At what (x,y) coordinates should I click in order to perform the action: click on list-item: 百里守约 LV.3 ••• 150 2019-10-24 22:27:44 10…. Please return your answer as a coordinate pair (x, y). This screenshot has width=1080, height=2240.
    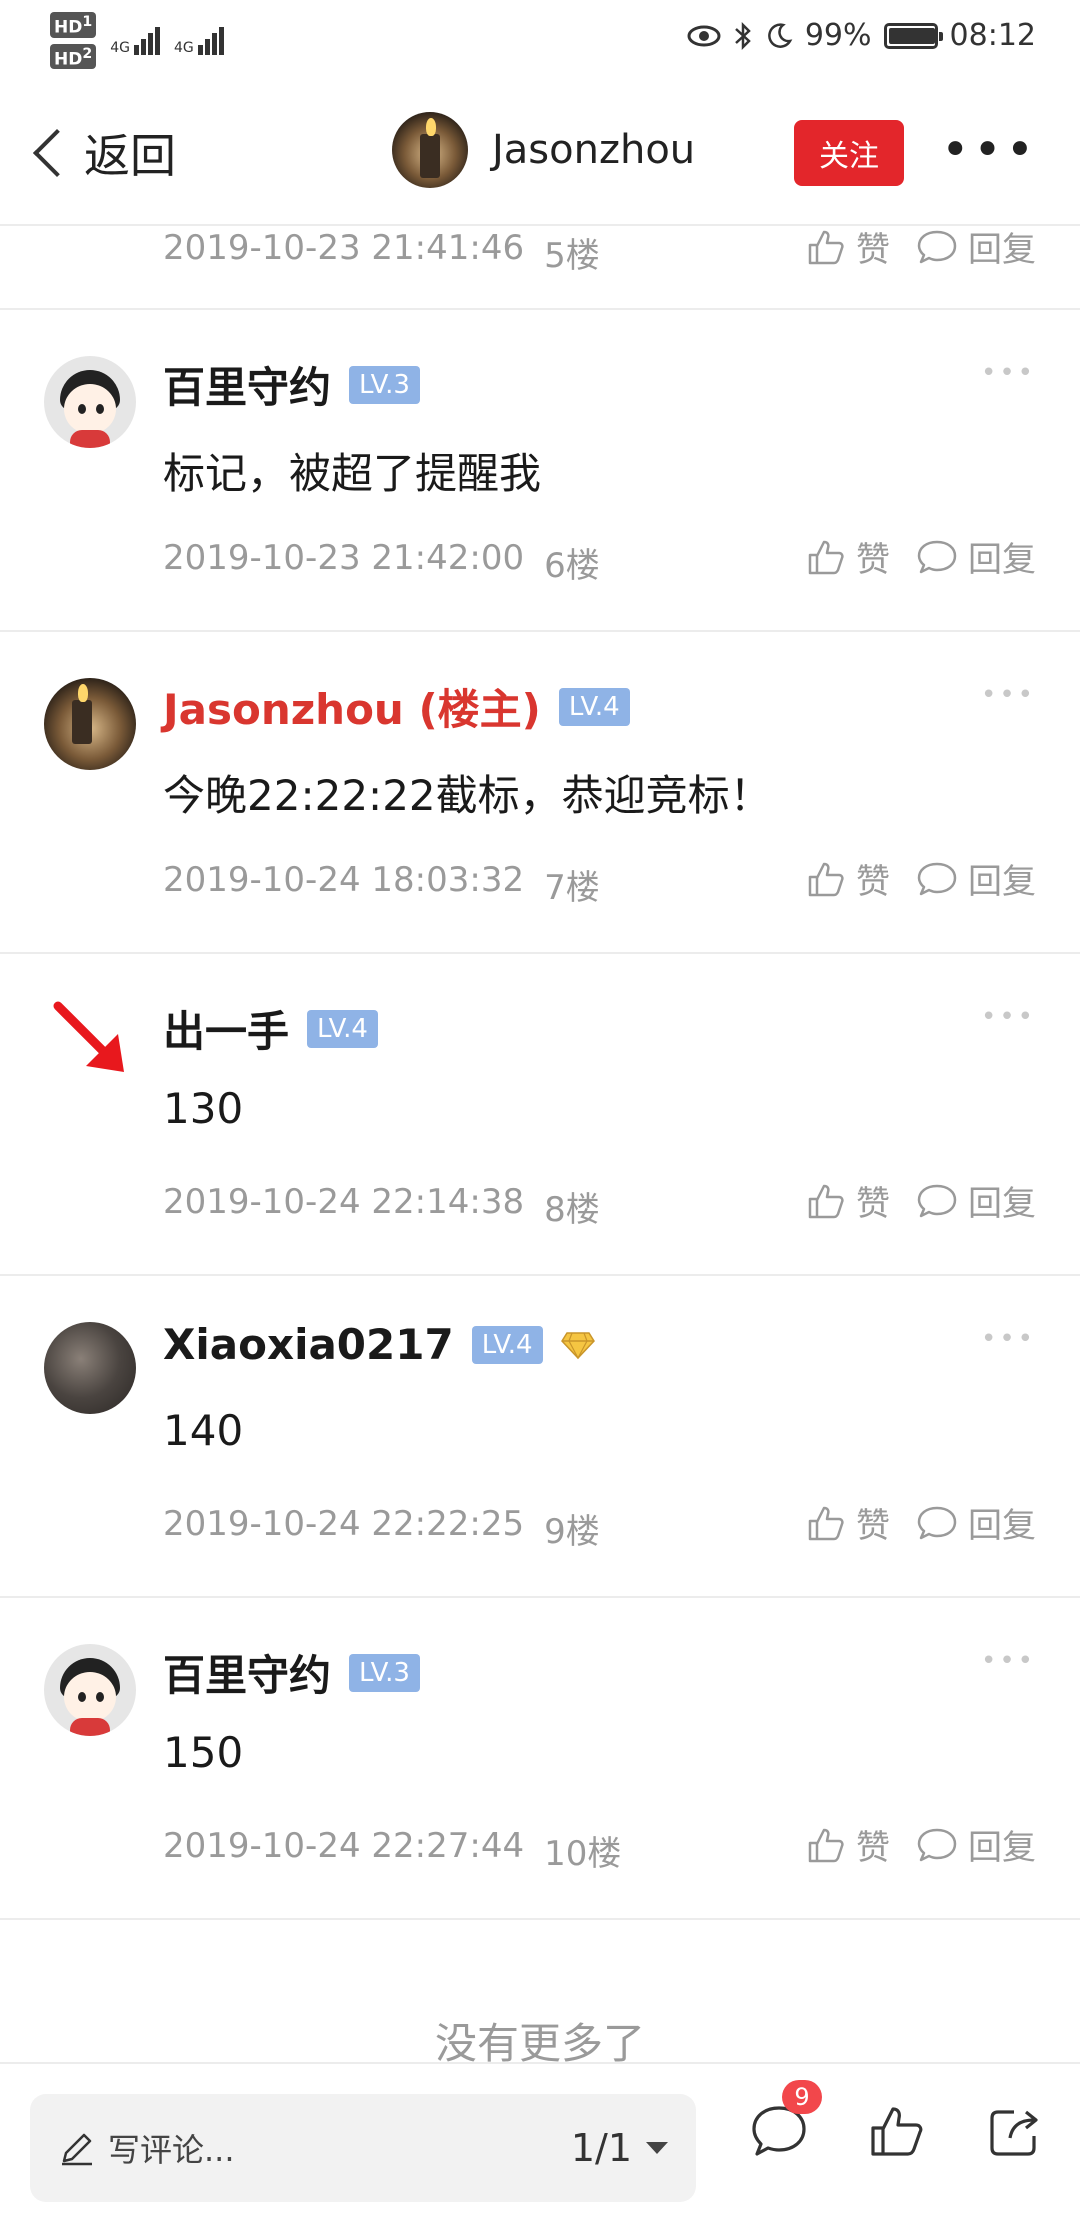
    Looking at the image, I should click on (540, 1759).